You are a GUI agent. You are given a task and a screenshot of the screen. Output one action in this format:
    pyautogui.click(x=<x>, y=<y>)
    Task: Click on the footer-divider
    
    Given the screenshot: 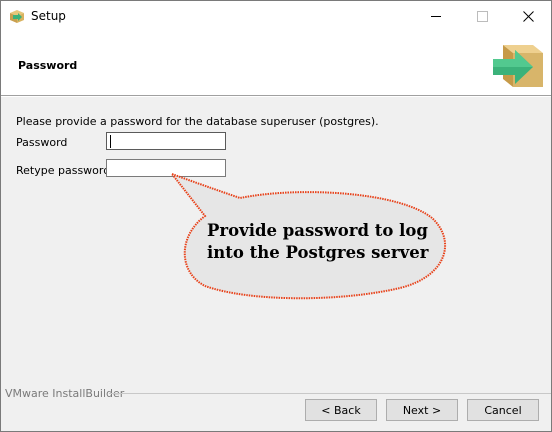 What is the action you would take?
    pyautogui.click(x=330, y=393)
    